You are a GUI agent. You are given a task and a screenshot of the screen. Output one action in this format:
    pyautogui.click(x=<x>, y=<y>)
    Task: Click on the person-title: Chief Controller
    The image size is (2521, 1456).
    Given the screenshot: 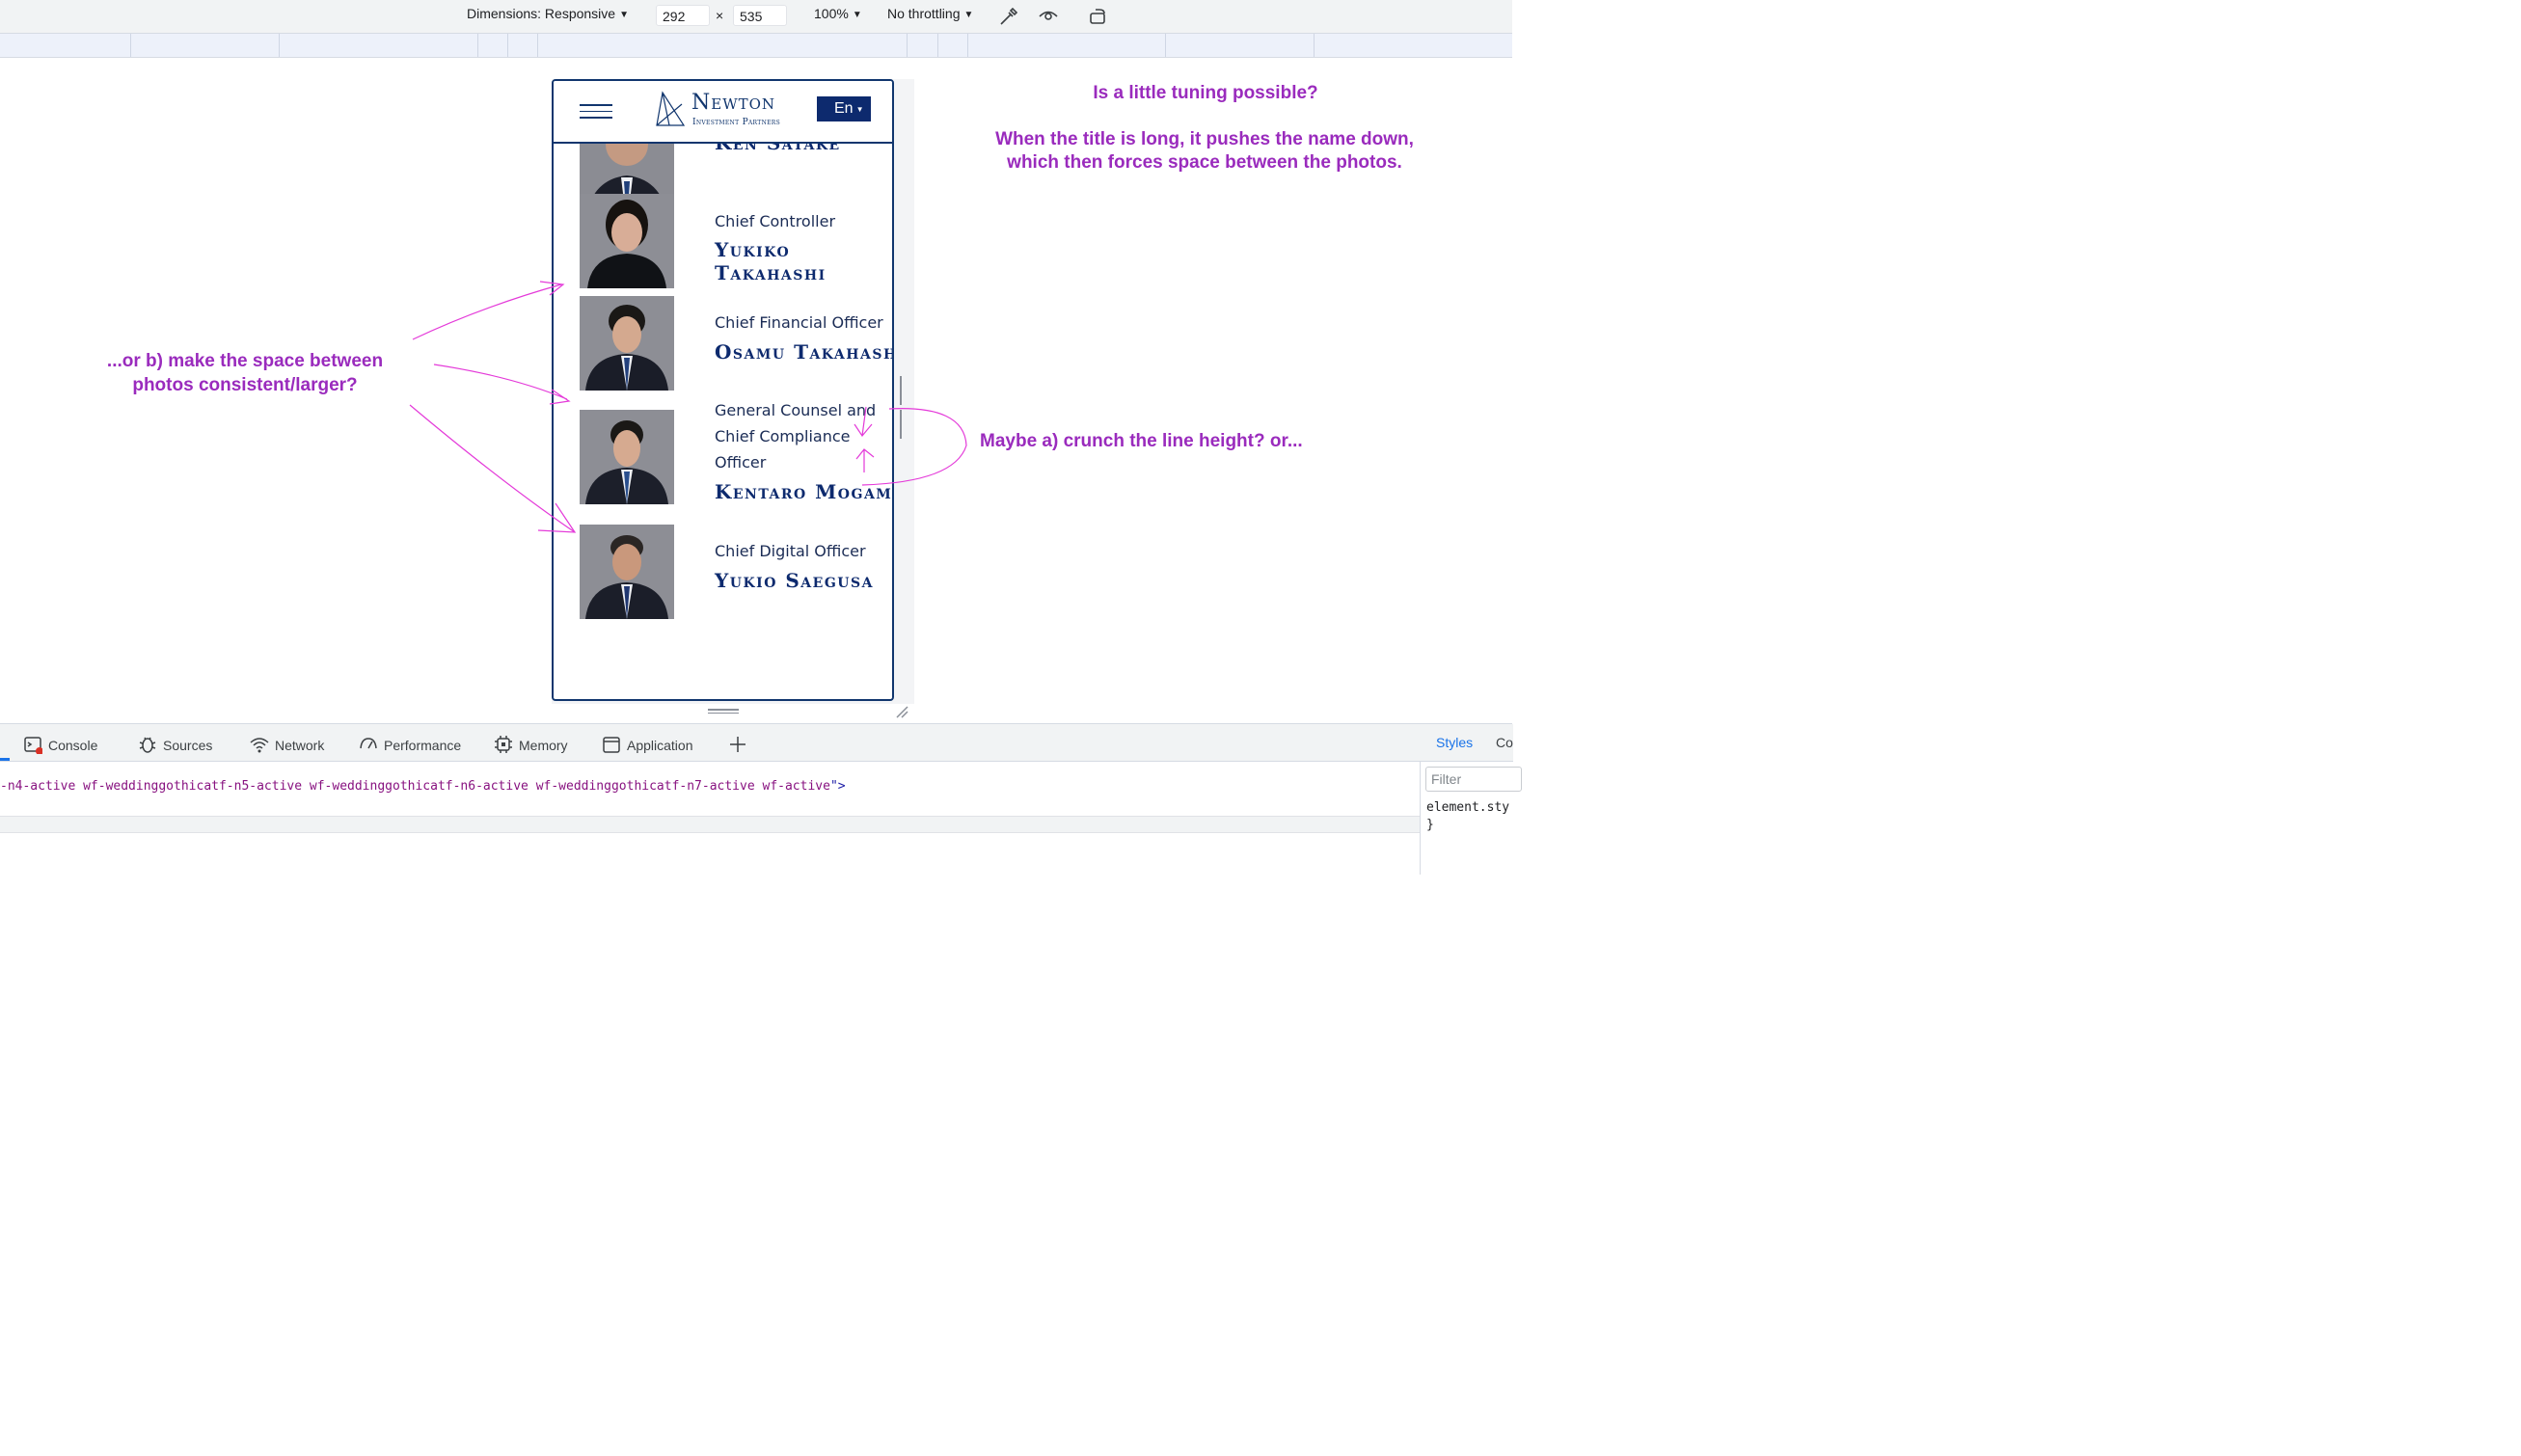 What is the action you would take?
    pyautogui.click(x=775, y=221)
    